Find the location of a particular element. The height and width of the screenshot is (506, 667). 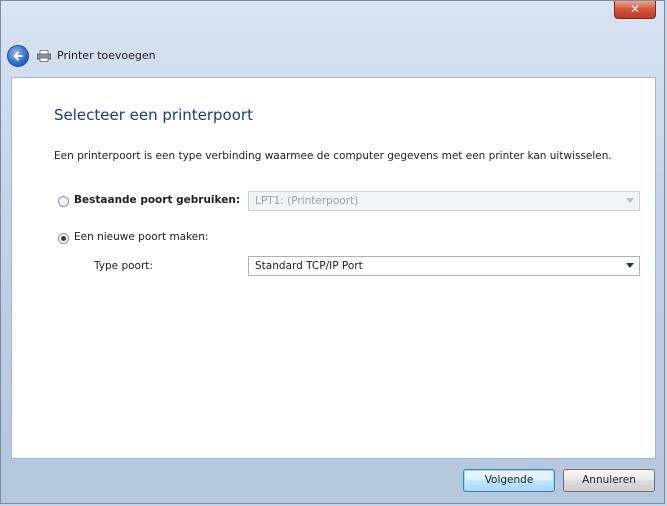

port-type-label: Type poort: is located at coordinates (123, 266).